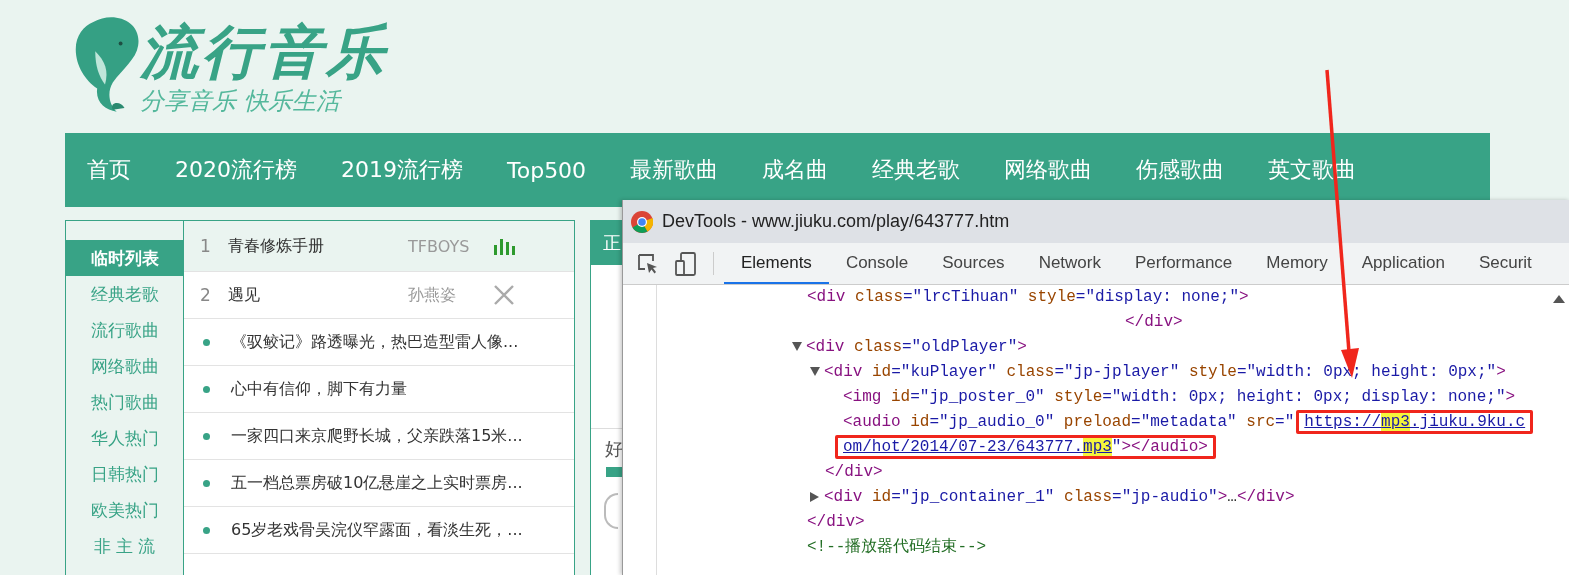 This screenshot has height=575, width=1569. Describe the element at coordinates (1069, 263) in the screenshot. I see `devtools-tab: Network` at that location.